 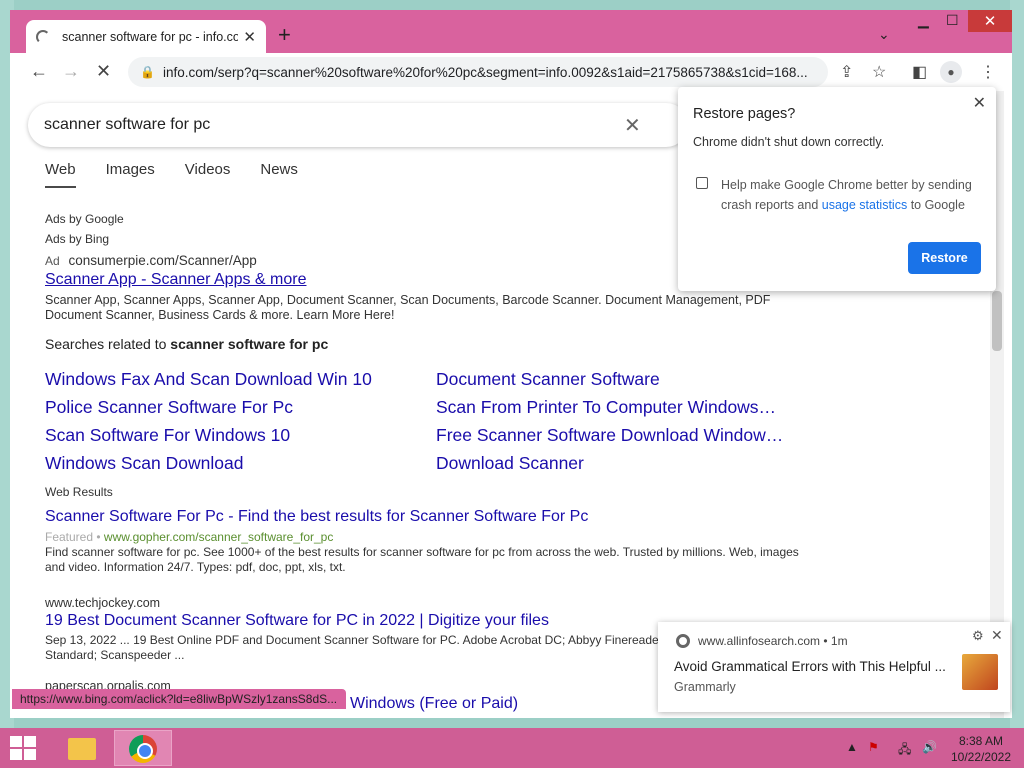 What do you see at coordinates (512, 748) in the screenshot?
I see `taskbar: ▲ ⚑ 🖧 🔊 8:38 AM 10/22/2022` at bounding box center [512, 748].